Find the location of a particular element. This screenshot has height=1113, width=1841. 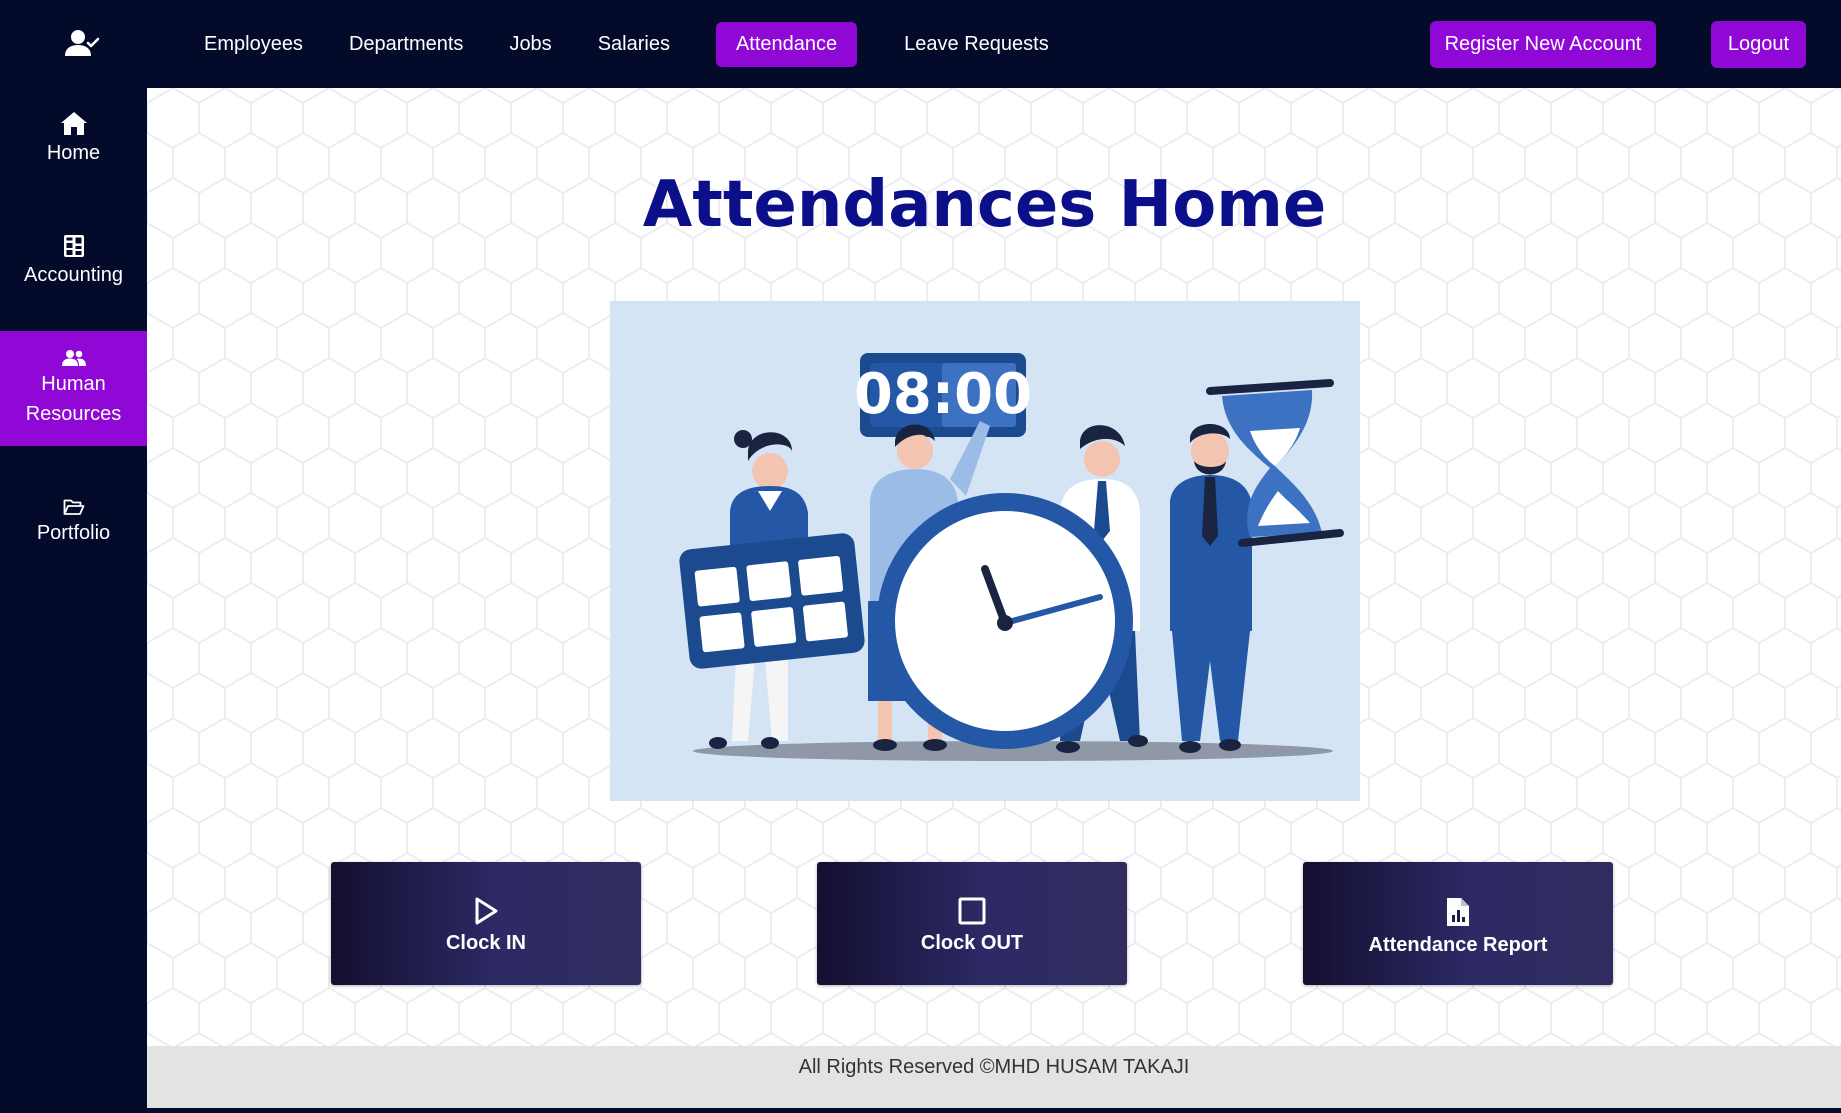

nav-salaries: Salaries is located at coordinates (634, 44).